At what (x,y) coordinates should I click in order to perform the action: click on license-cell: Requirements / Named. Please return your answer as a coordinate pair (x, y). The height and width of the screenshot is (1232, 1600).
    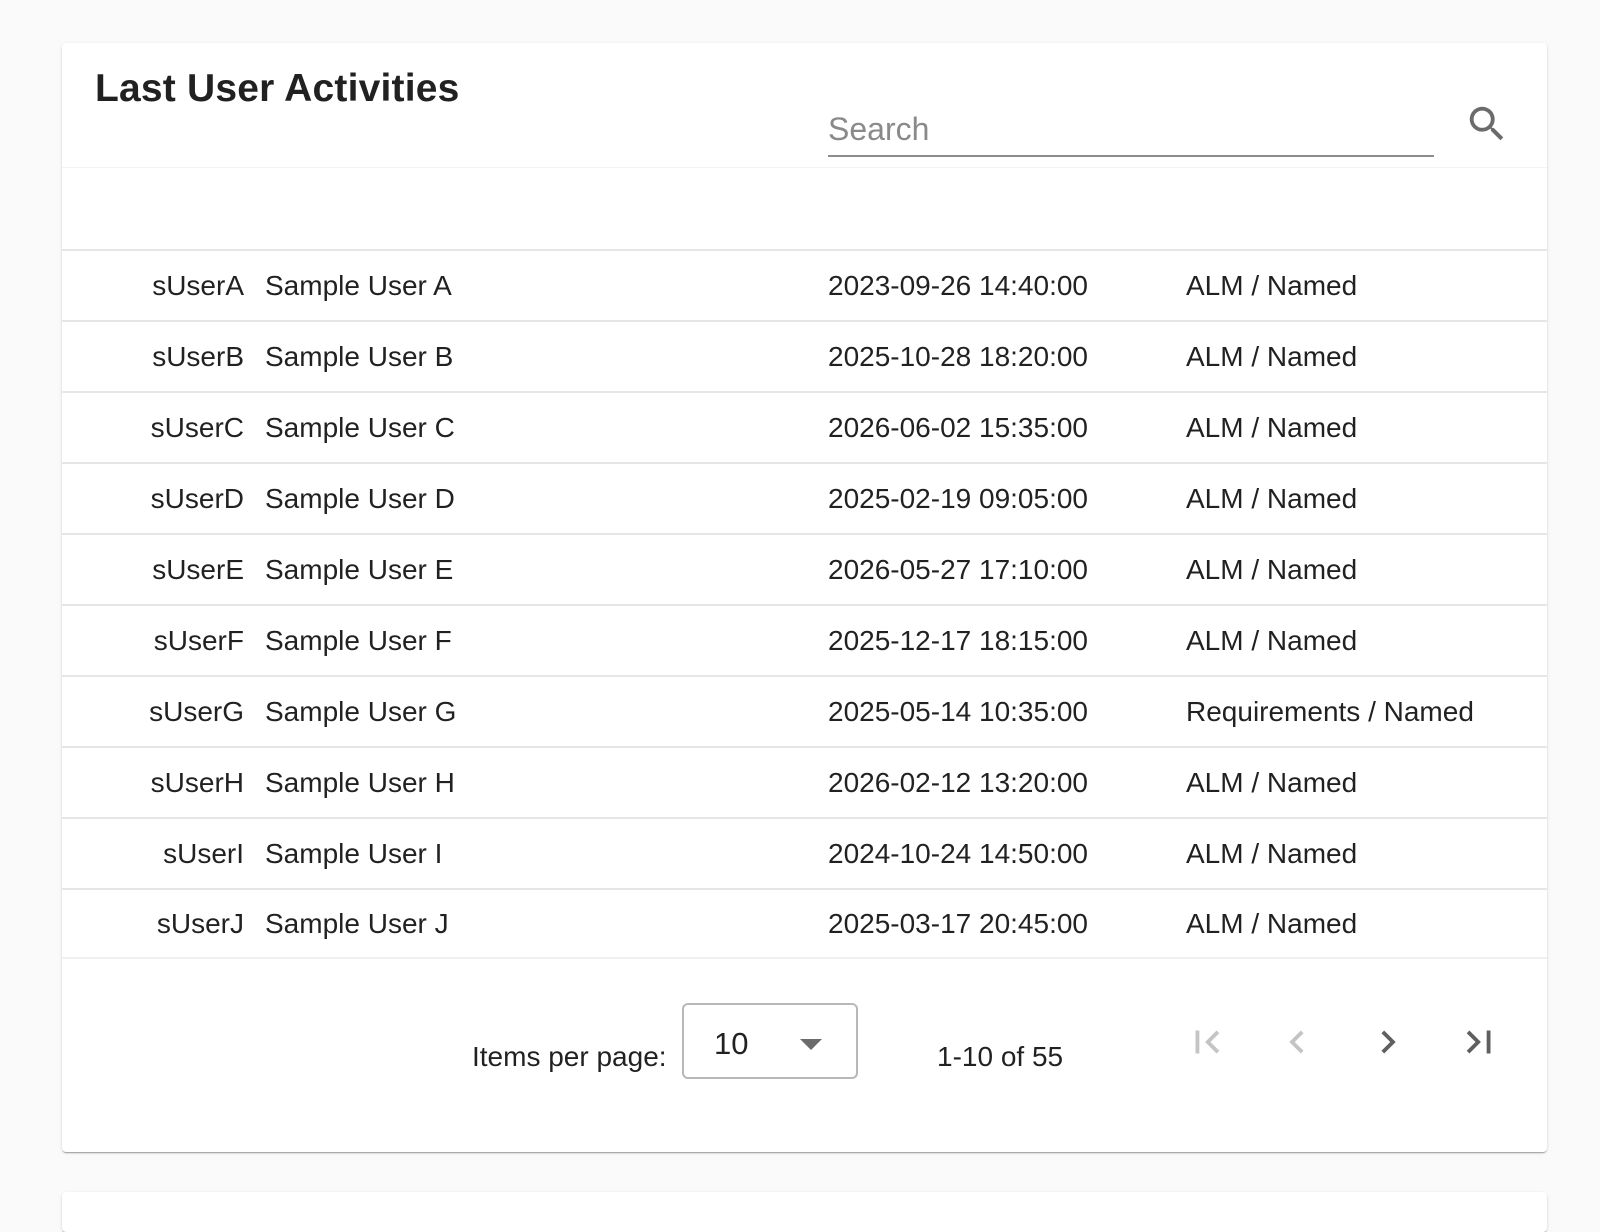
    Looking at the image, I should click on (1330, 711).